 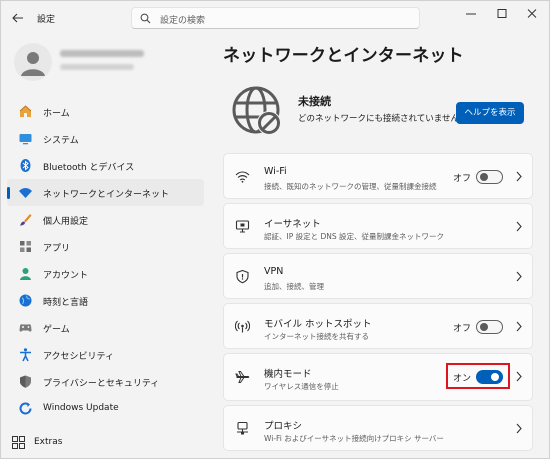 What do you see at coordinates (462, 329) in the screenshot?
I see `hotspot-toggle-state: オフ` at bounding box center [462, 329].